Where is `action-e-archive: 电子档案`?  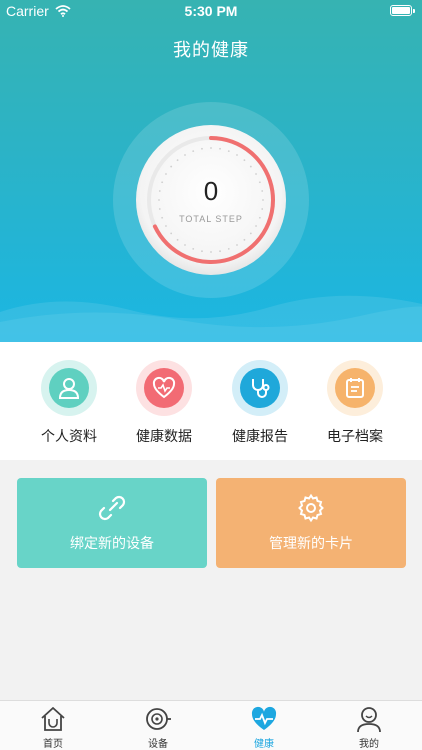
action-e-archive: 电子档案 is located at coordinates (355, 403).